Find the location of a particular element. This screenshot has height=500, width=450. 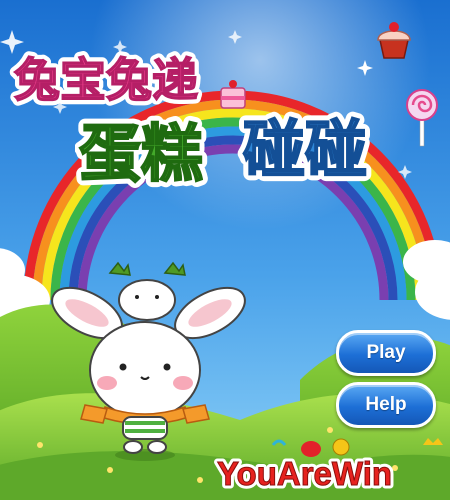

help-button: Help is located at coordinates (386, 405).